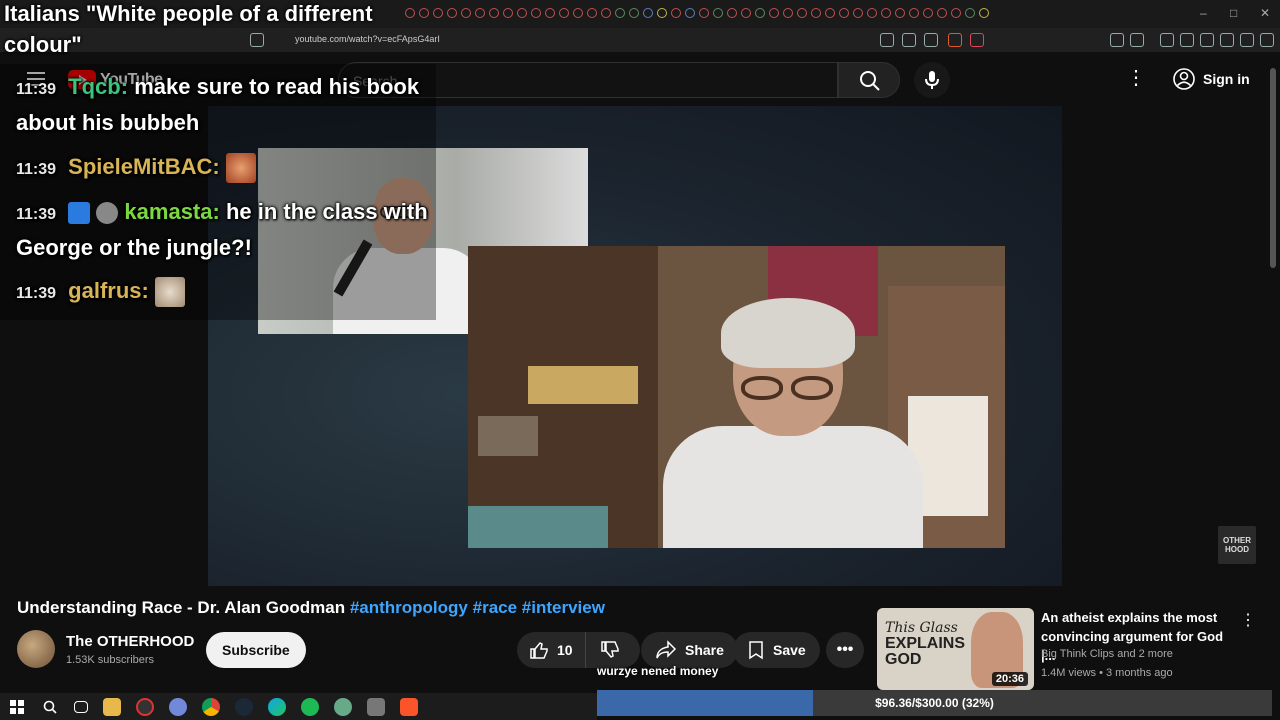 This screenshot has height=720, width=1280. I want to click on dislike-button, so click(610, 650).